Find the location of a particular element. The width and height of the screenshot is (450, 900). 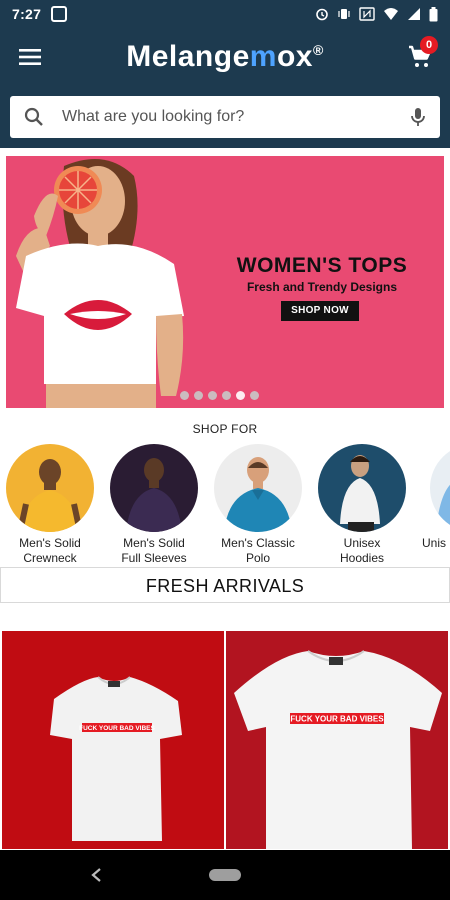

category-label-line2: Full Sleeves is located at coordinates (154, 558).